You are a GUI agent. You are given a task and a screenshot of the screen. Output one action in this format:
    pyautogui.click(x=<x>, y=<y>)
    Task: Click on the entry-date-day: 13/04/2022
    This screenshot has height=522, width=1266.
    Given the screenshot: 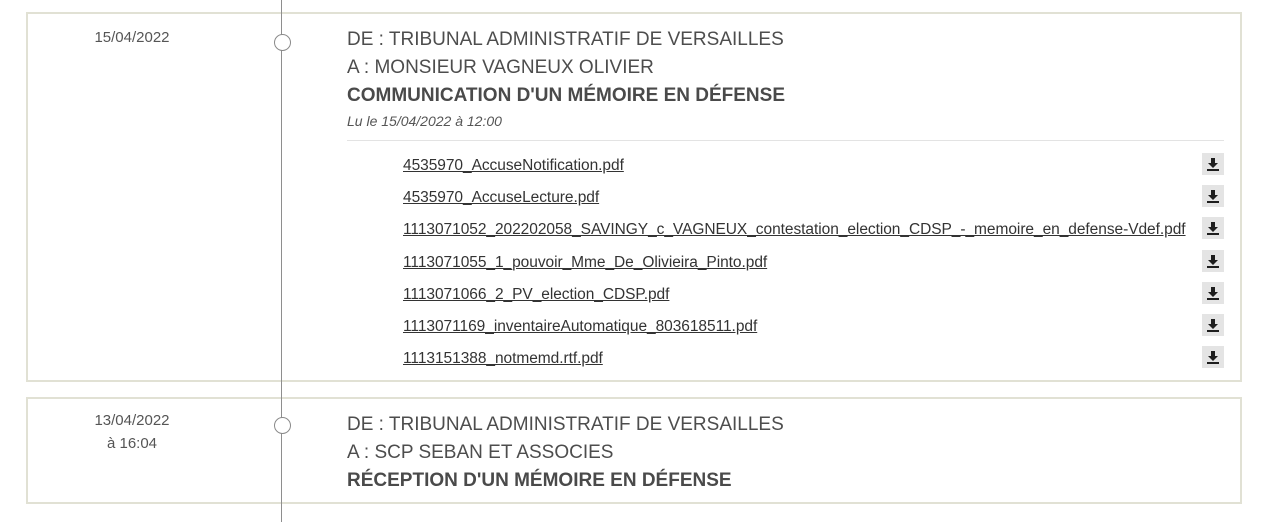 What is the action you would take?
    pyautogui.click(x=132, y=420)
    